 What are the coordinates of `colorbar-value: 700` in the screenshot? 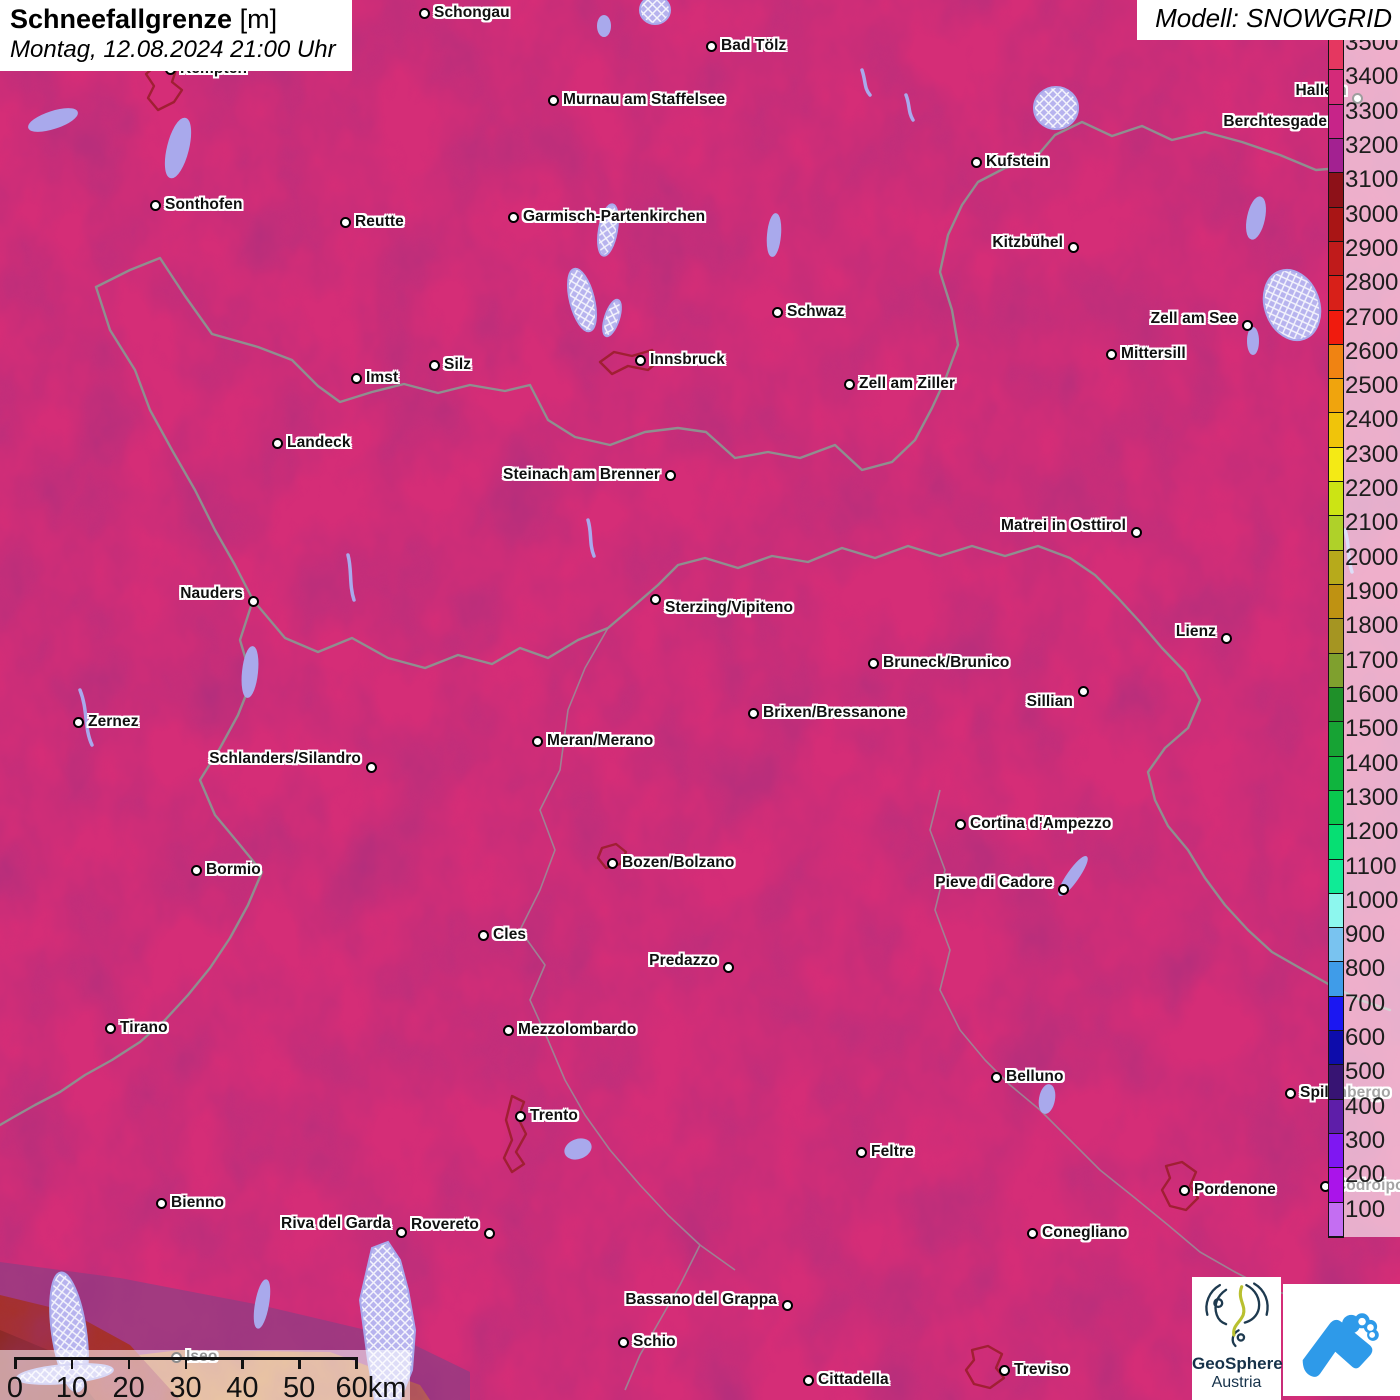 It's located at (1365, 1003).